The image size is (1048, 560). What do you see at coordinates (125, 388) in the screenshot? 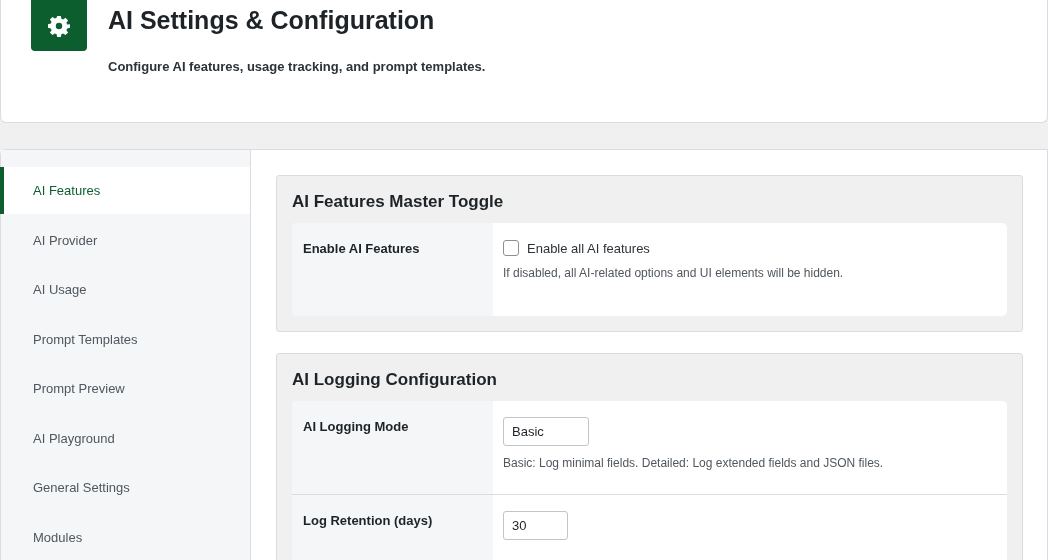
I see `sidebar-tab: Prompt Preview` at bounding box center [125, 388].